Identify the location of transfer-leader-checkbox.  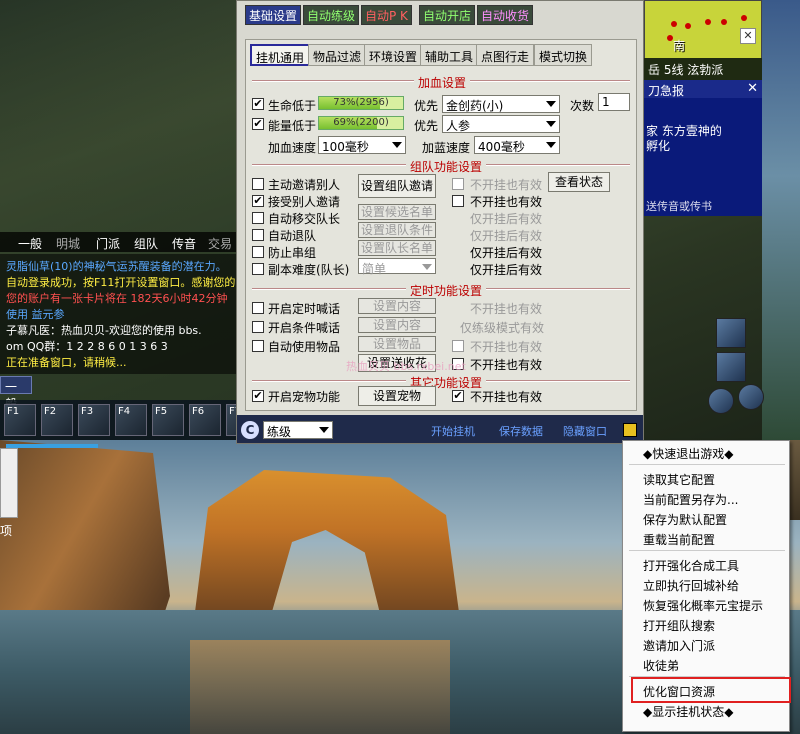
(258, 218).